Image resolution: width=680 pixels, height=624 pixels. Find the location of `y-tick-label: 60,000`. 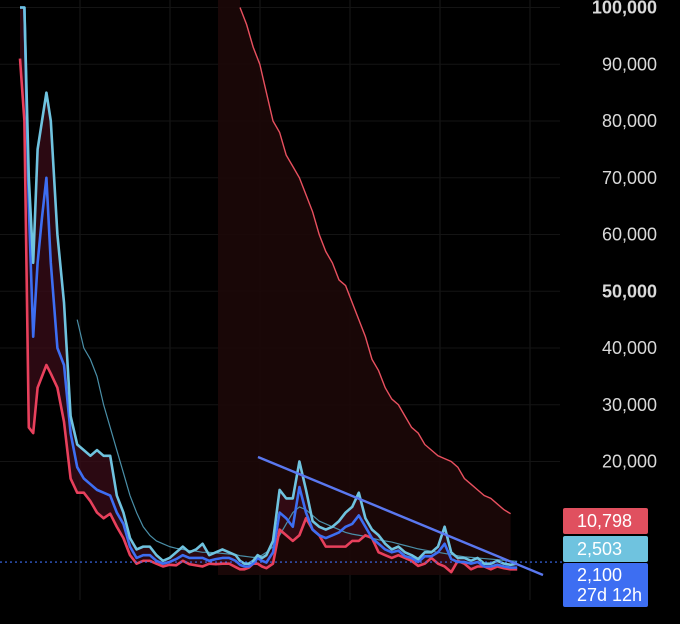

y-tick-label: 60,000 is located at coordinates (629, 235).